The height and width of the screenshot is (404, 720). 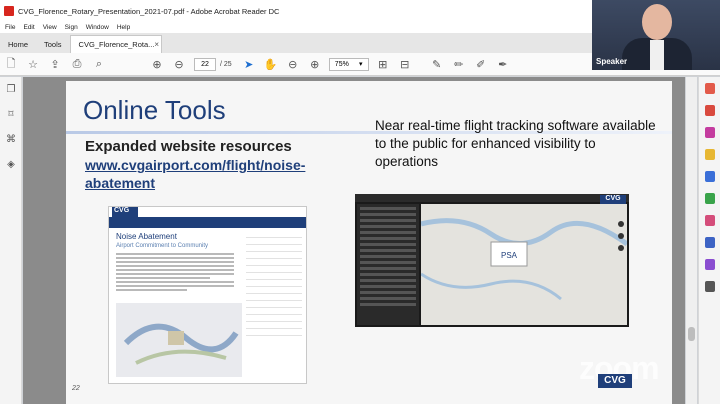 What do you see at coordinates (509, 255) in the screenshot?
I see `tracker-popup-label: PSA` at bounding box center [509, 255].